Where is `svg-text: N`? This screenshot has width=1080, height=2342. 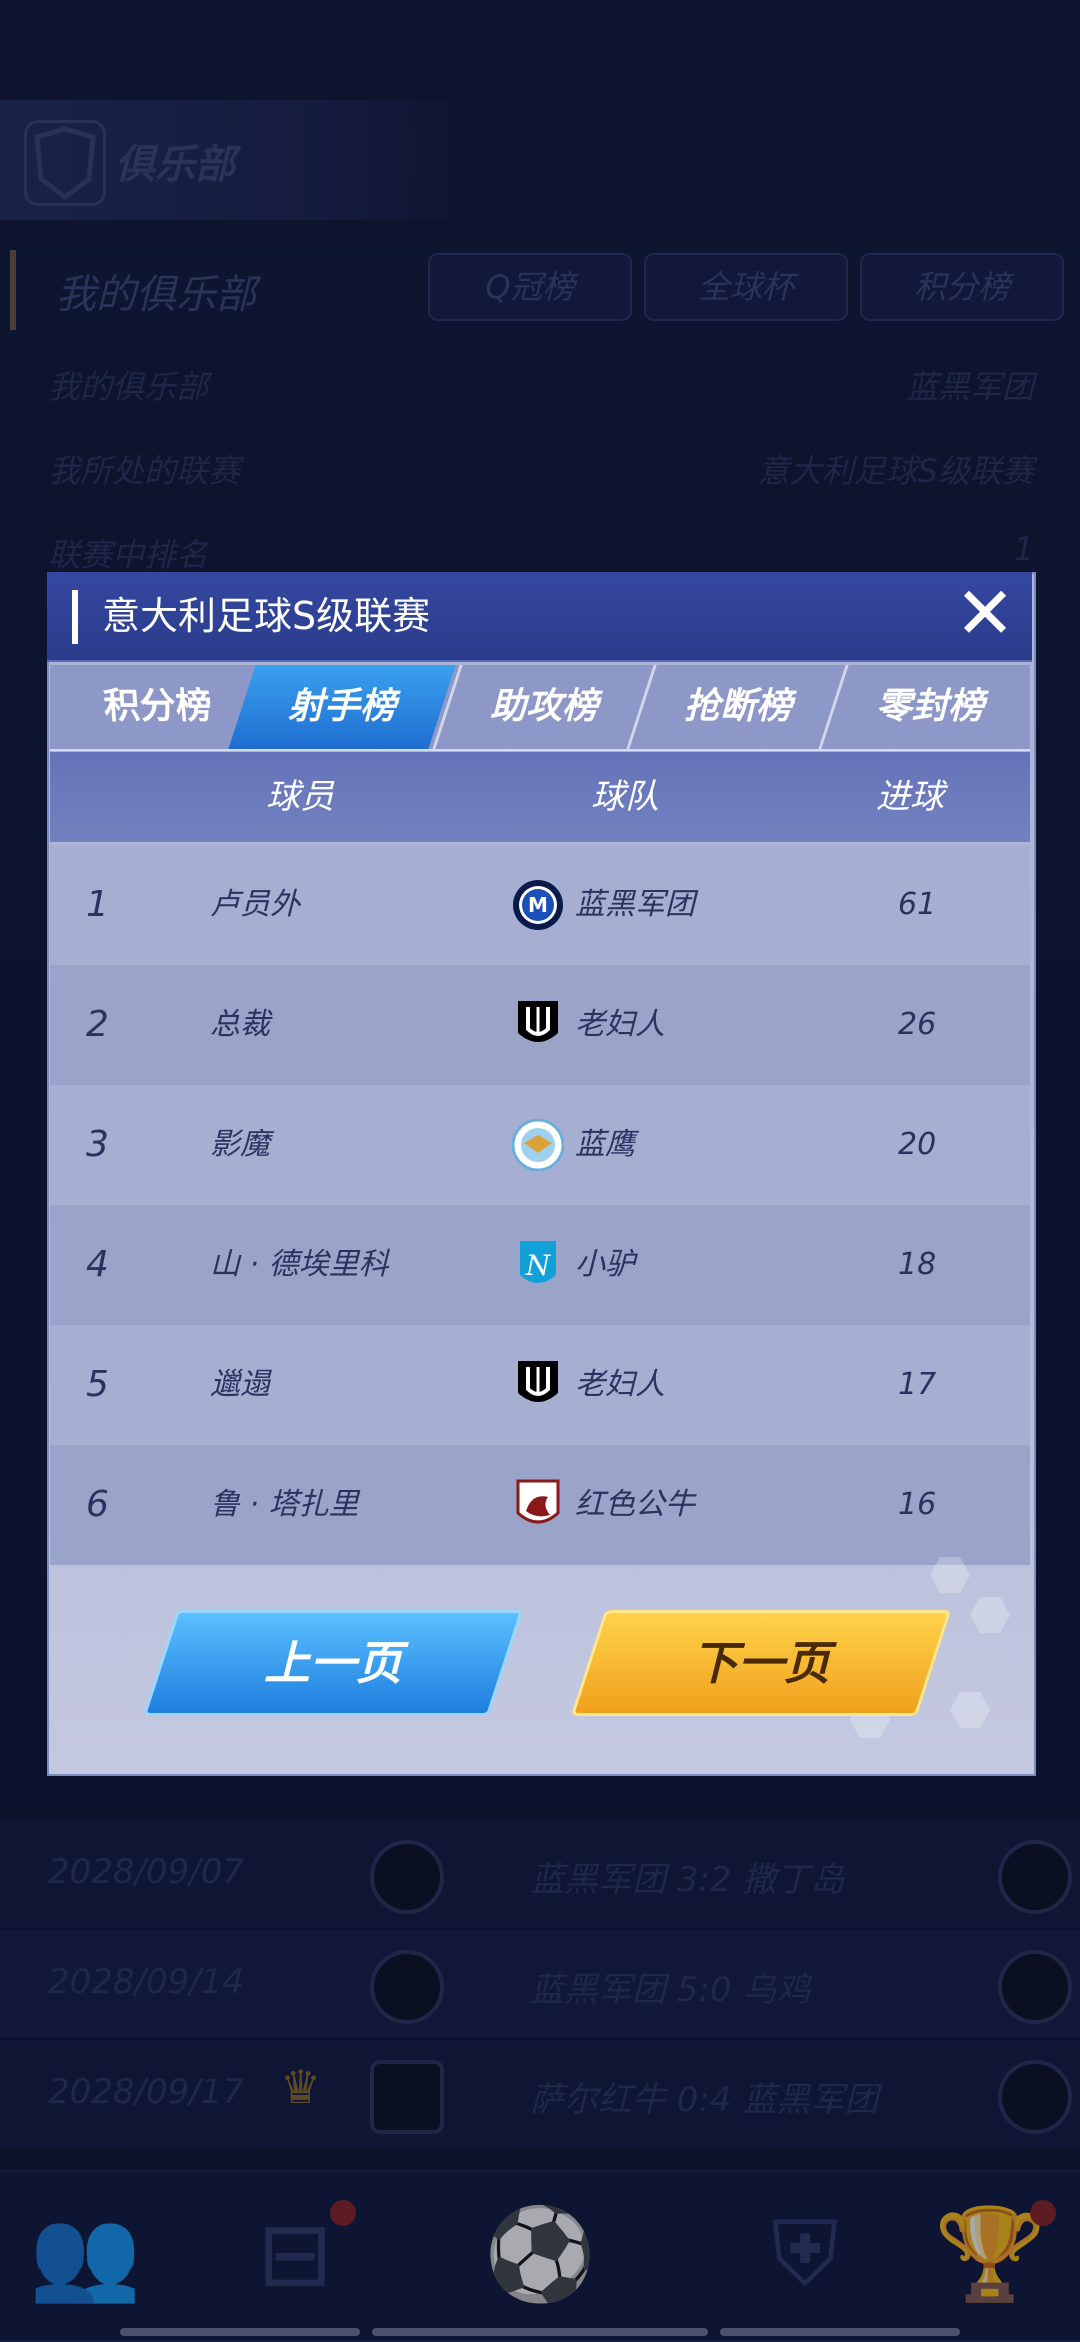 svg-text: N is located at coordinates (538, 1265).